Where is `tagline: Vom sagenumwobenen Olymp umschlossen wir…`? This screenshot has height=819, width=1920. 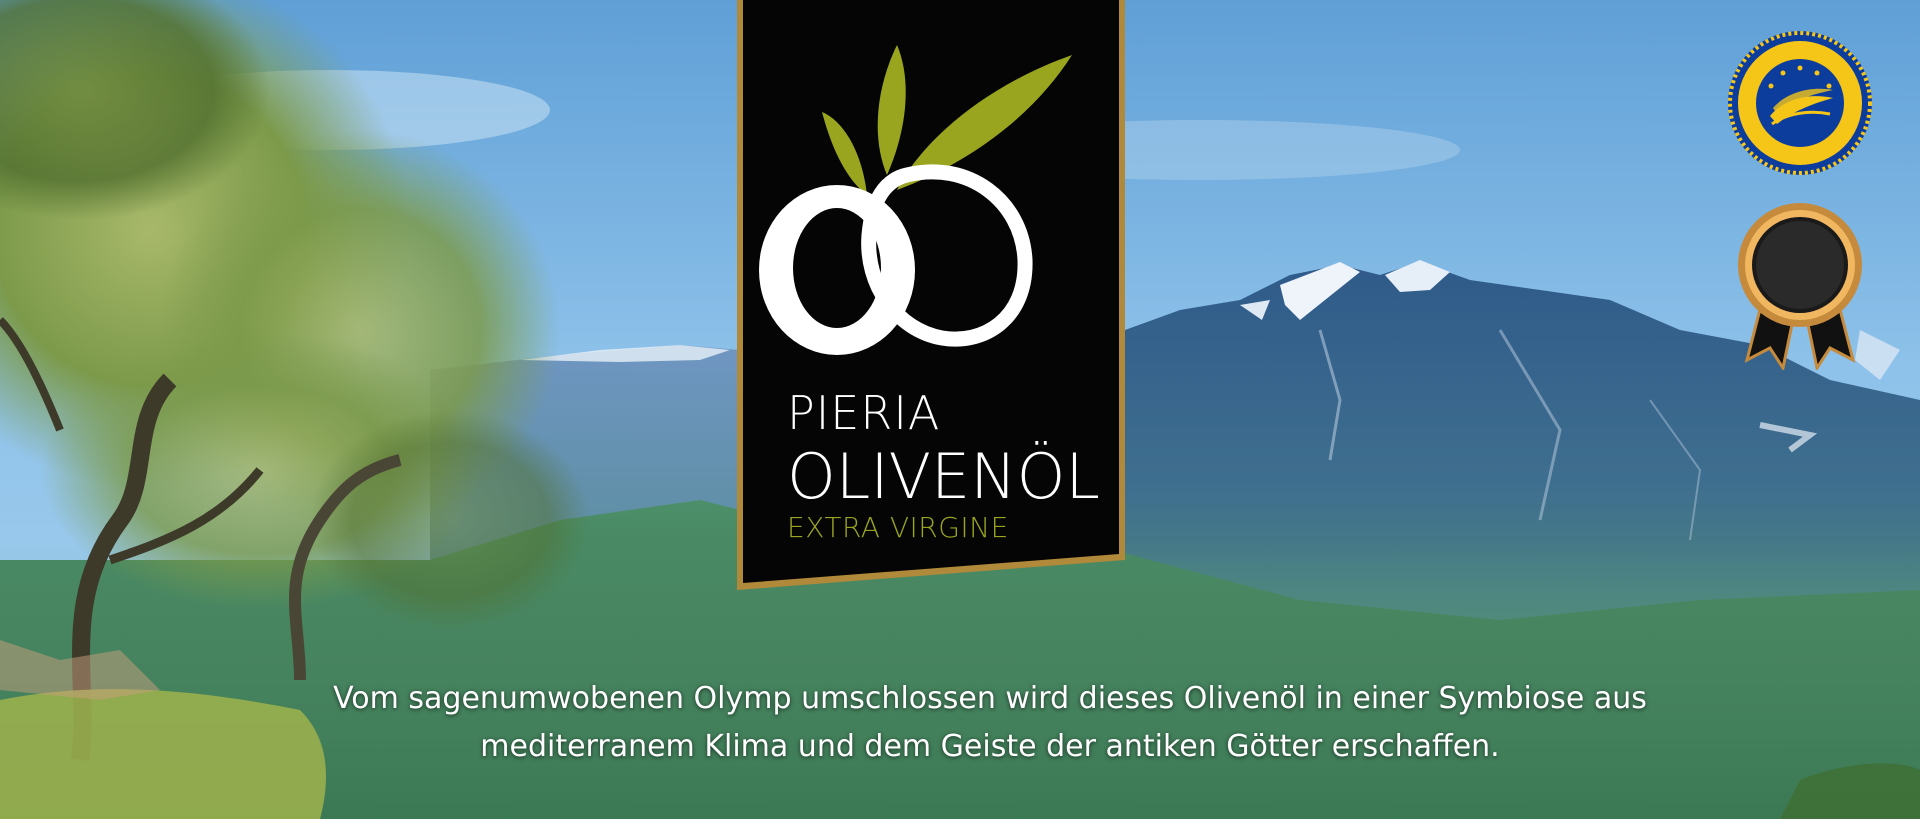
tagline: Vom sagenumwobenen Olymp umschlossen wir… is located at coordinates (990, 723).